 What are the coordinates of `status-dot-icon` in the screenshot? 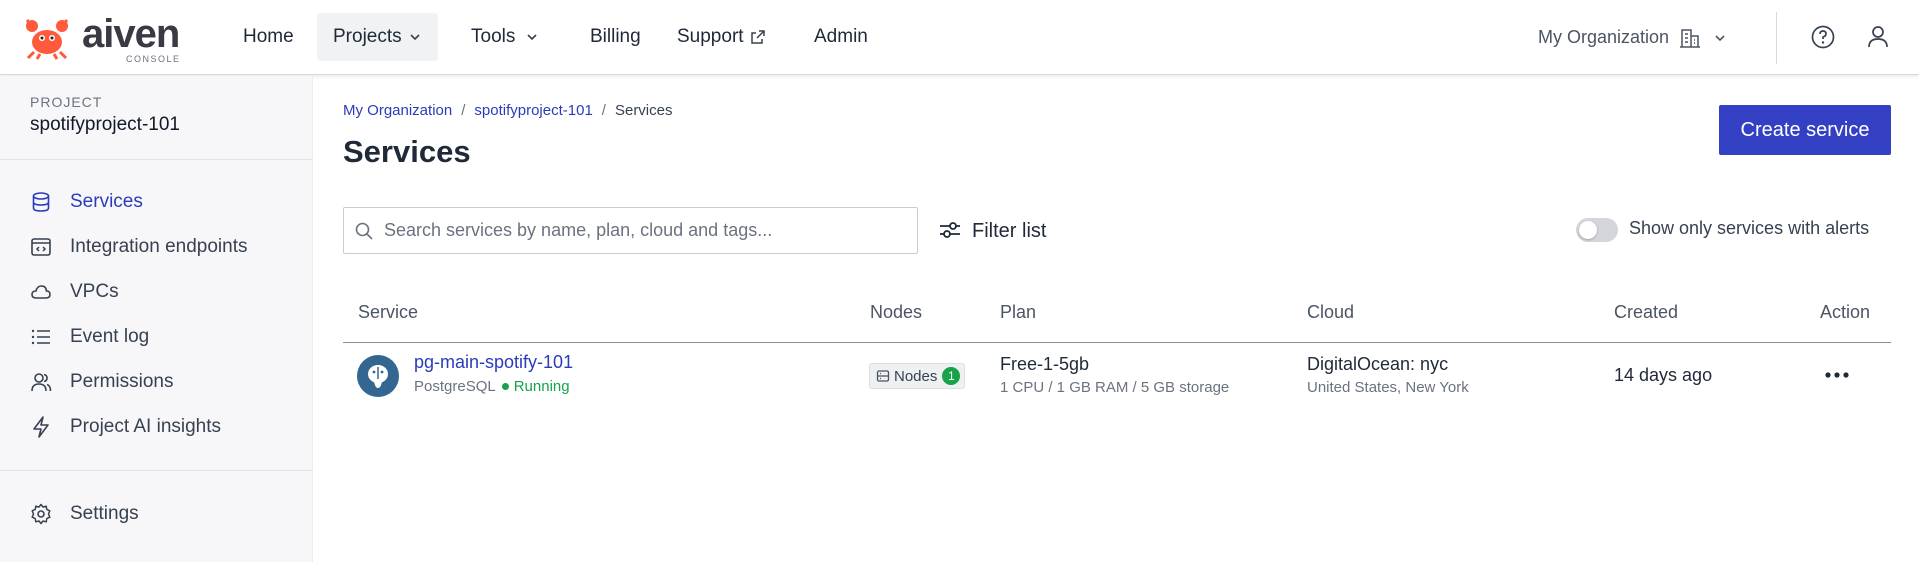 It's located at (505, 386).